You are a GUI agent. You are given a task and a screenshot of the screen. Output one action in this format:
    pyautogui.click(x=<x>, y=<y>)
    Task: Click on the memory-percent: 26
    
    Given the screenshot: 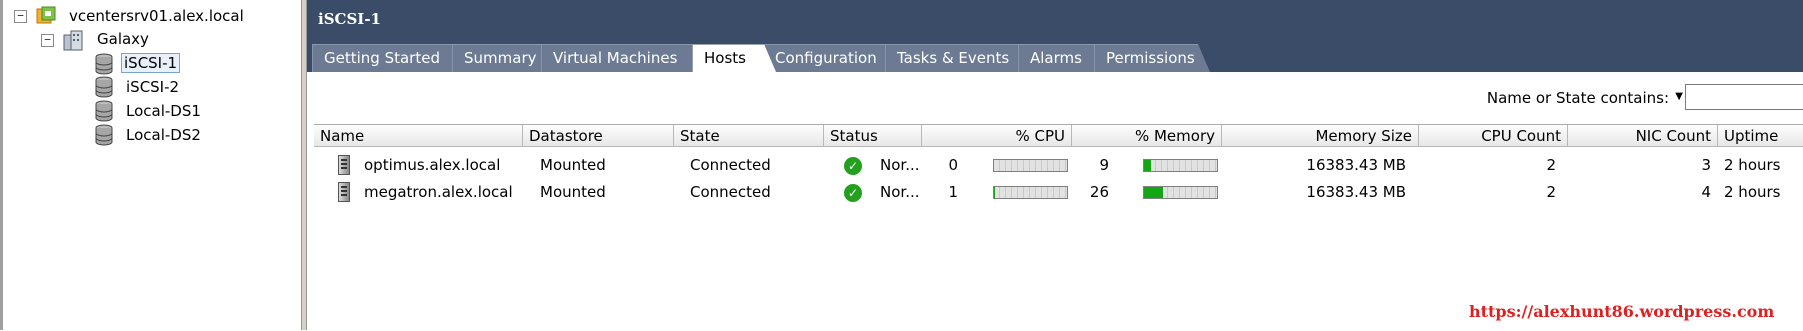 What is the action you would take?
    pyautogui.click(x=1099, y=192)
    